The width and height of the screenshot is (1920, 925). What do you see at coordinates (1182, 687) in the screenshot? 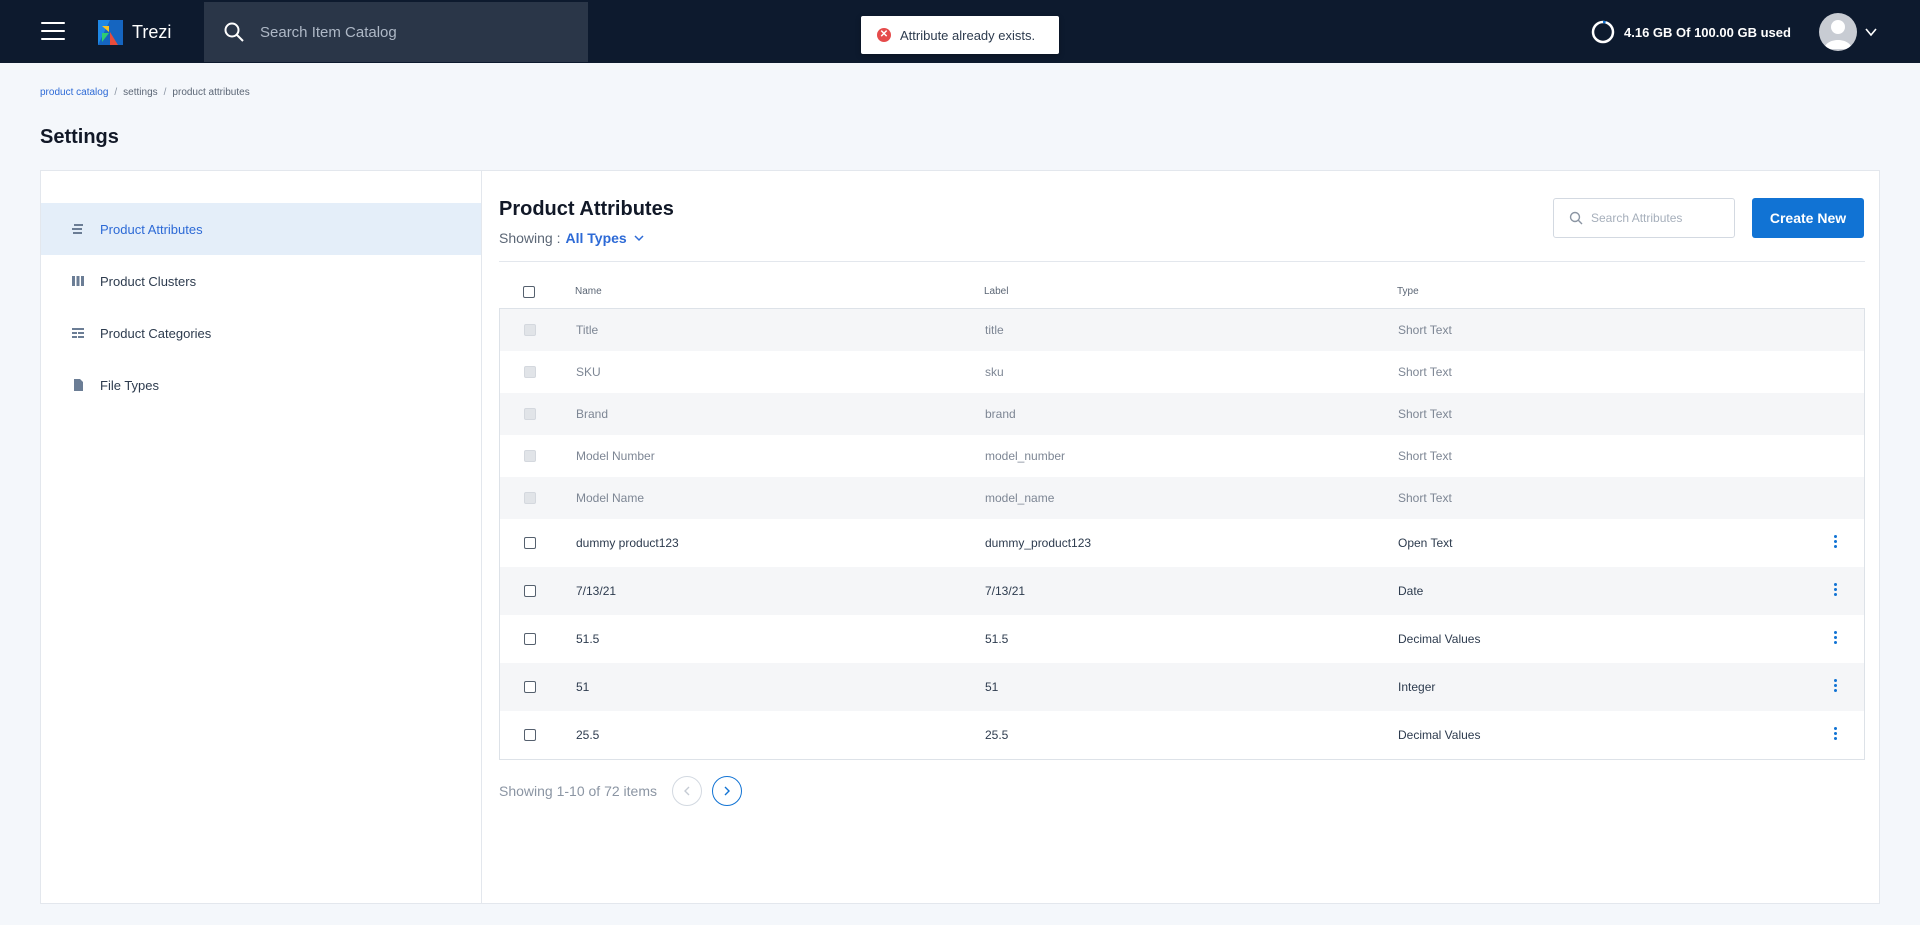
I see `table-row: 51 51 Integer` at bounding box center [1182, 687].